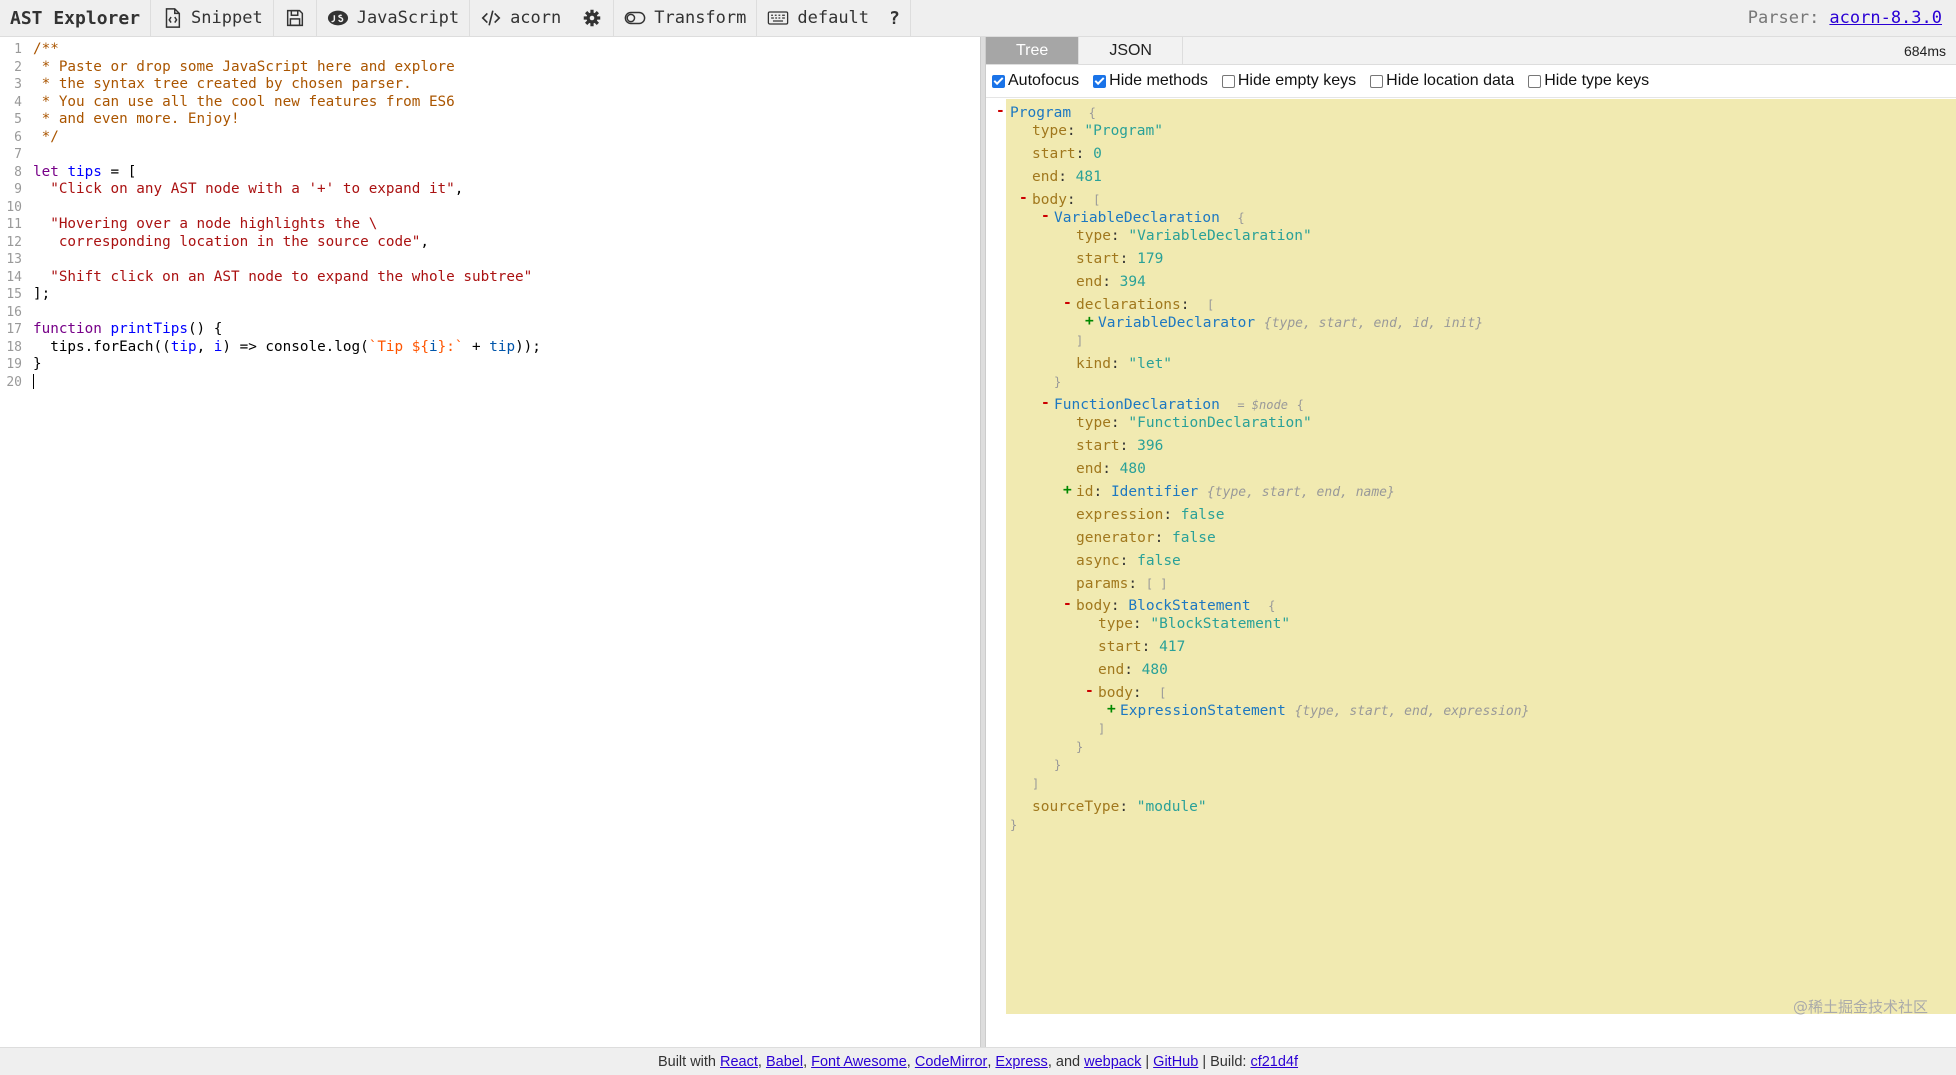  What do you see at coordinates (490, 260) in the screenshot?
I see `code-line: 13` at bounding box center [490, 260].